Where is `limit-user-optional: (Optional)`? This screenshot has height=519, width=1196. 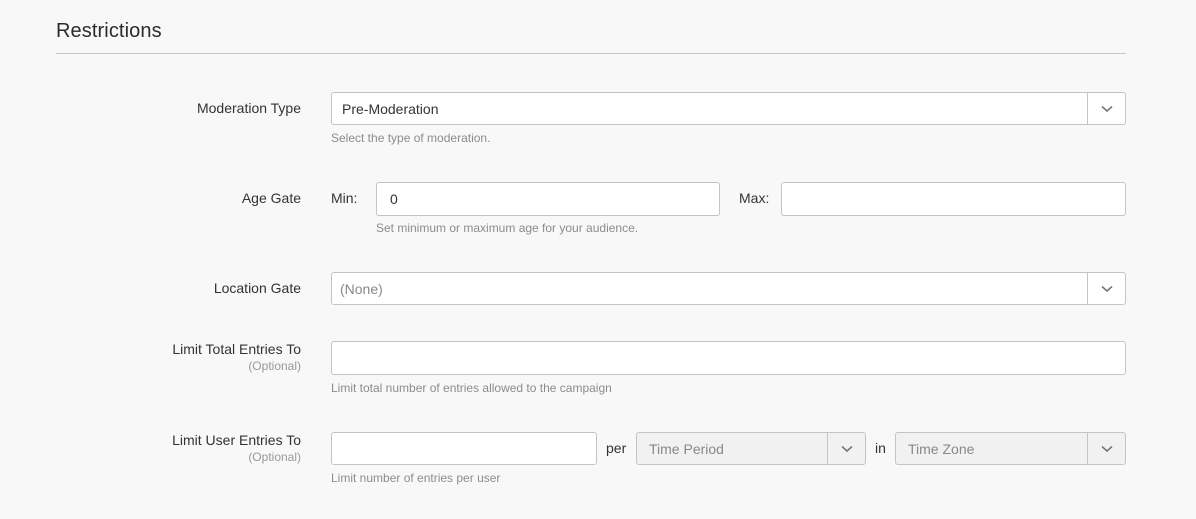
limit-user-optional: (Optional) is located at coordinates (274, 457).